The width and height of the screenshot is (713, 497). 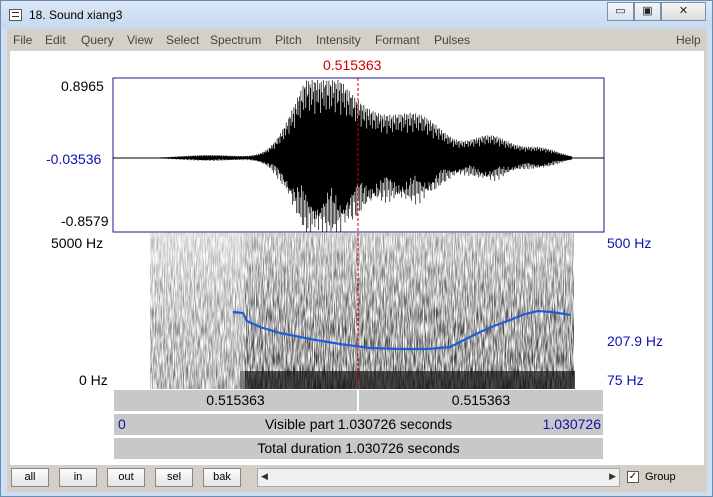 I want to click on menu-intensity: Intensity, so click(x=338, y=40).